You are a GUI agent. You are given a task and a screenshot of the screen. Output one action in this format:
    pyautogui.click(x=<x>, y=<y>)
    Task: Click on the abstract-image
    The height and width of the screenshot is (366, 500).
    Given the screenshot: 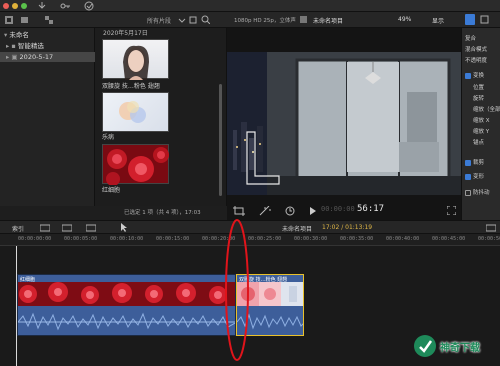 What is the action you would take?
    pyautogui.click(x=132, y=112)
    